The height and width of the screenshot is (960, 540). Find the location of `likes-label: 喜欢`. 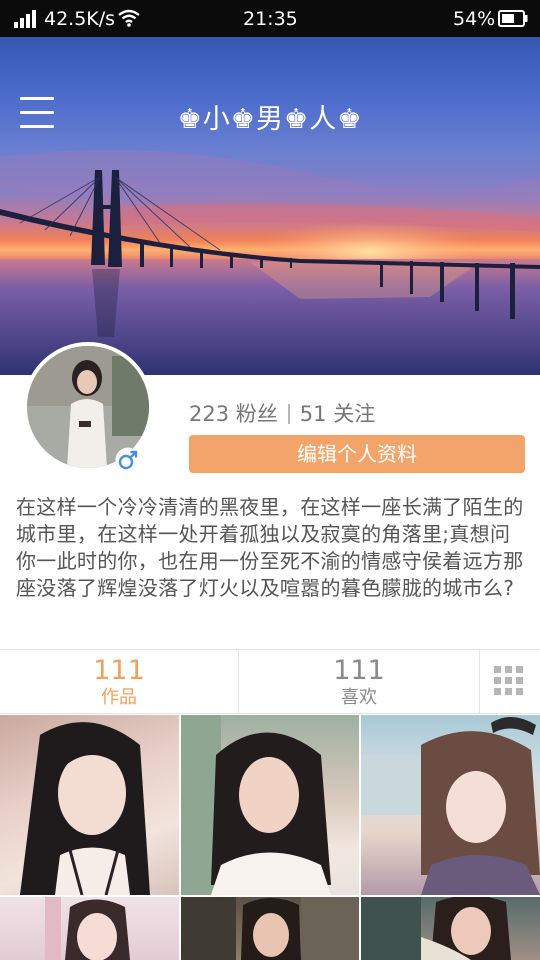

likes-label: 喜欢 is located at coordinates (359, 697).